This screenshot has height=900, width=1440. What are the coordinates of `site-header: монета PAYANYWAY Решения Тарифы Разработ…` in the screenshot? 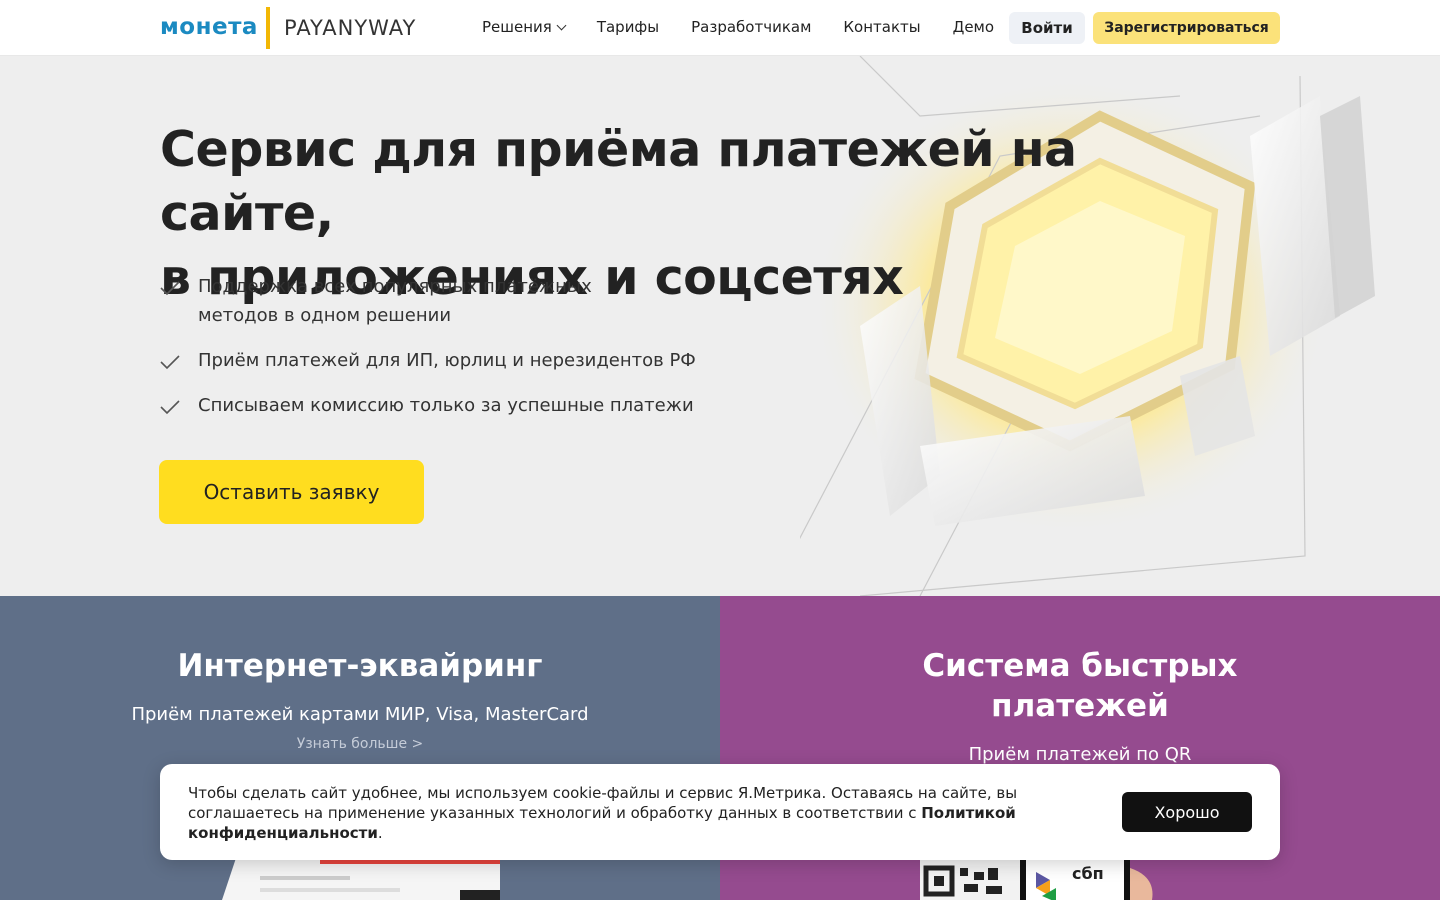 It's located at (720, 28).